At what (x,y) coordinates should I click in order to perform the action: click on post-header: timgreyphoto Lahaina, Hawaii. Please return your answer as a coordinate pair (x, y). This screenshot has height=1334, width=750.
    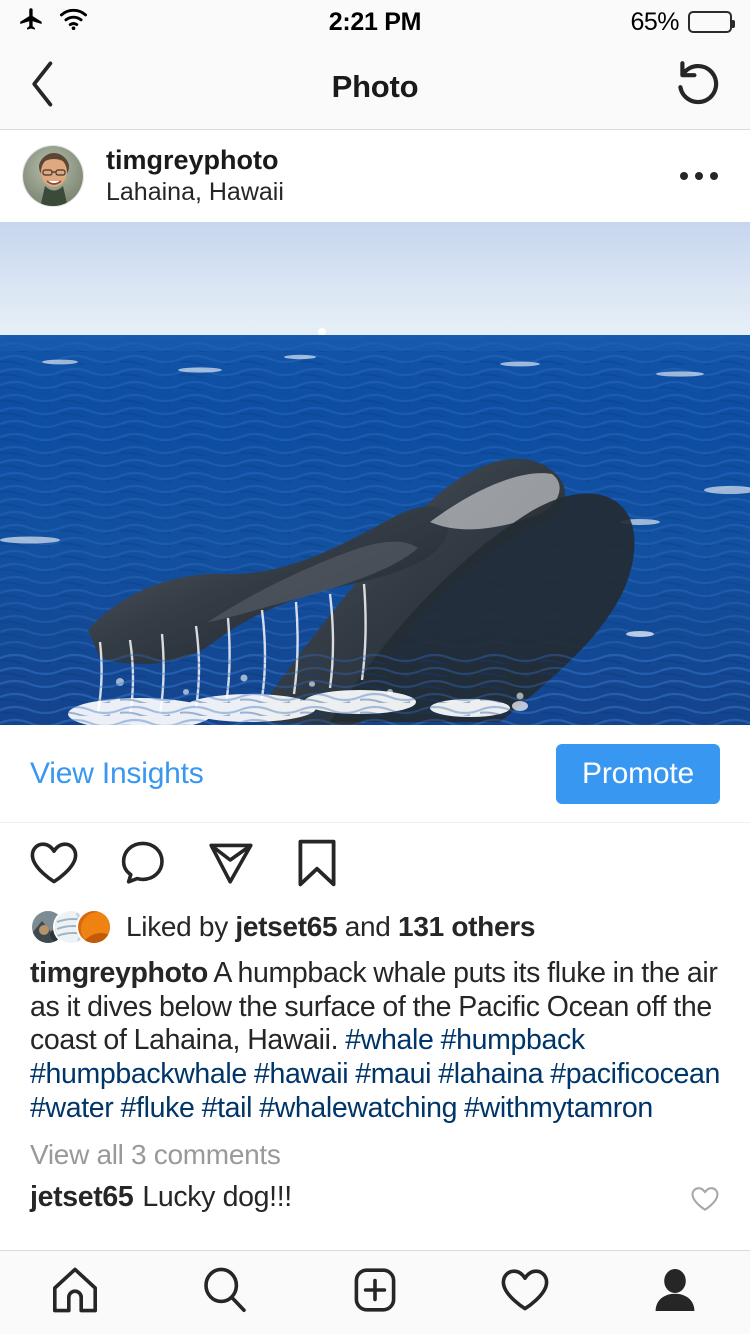
    Looking at the image, I should click on (375, 176).